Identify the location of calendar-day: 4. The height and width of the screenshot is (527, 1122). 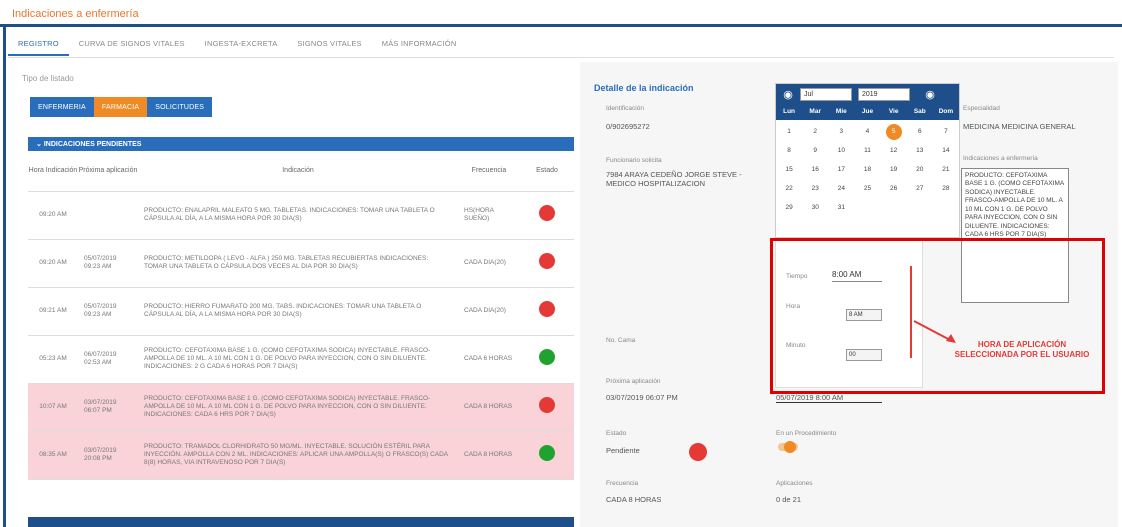
(867, 132).